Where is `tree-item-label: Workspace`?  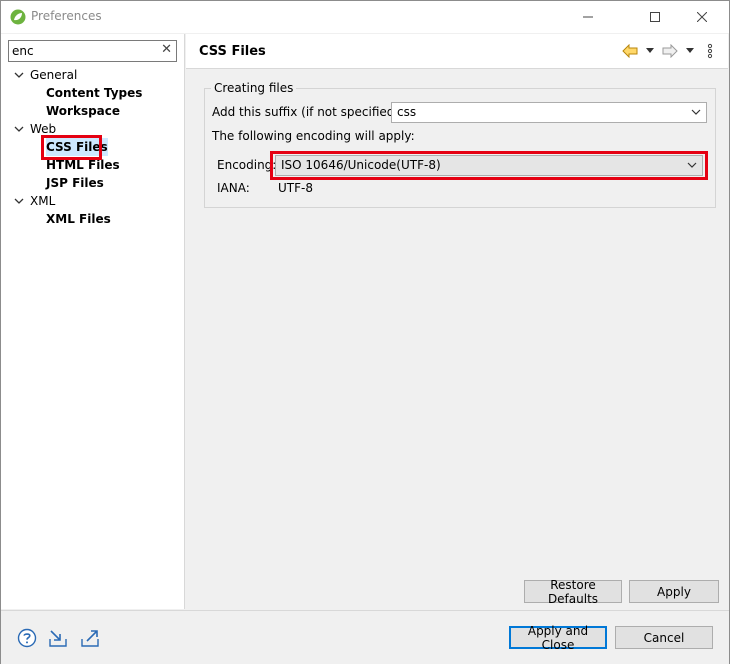
tree-item-label: Workspace is located at coordinates (83, 111).